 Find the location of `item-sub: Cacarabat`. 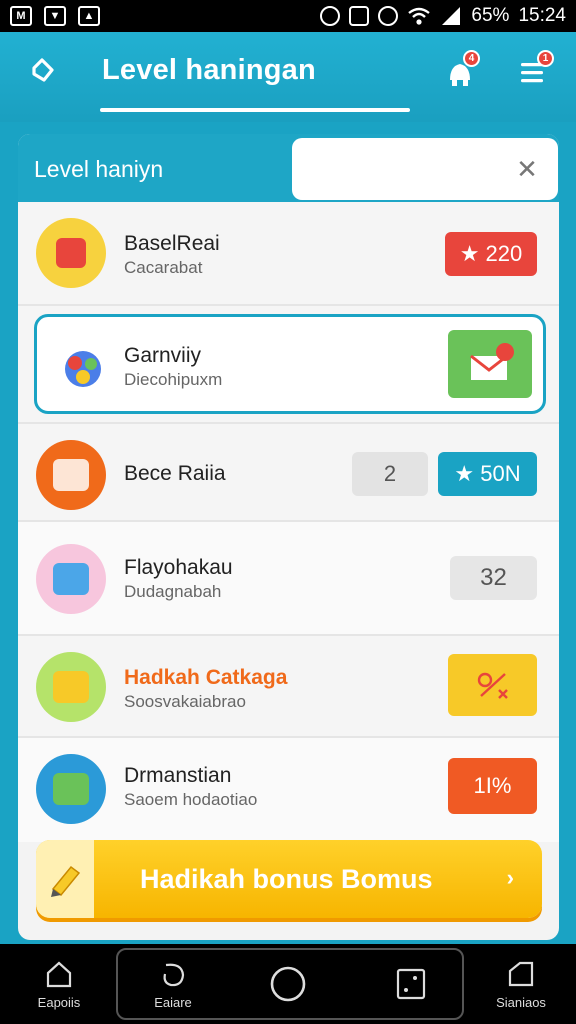

item-sub: Cacarabat is located at coordinates (163, 267).